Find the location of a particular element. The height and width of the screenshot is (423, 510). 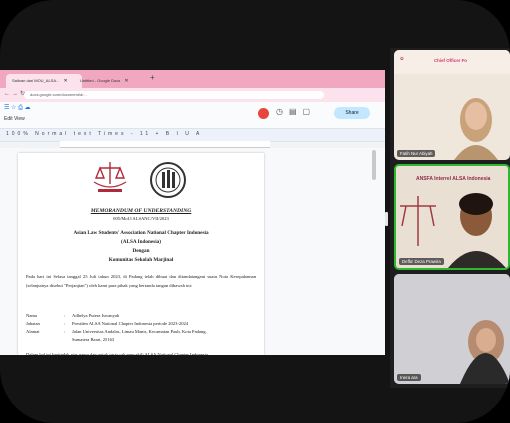

browser-tab: Untitled - Google Docs ✕ is located at coordinates (115, 81).